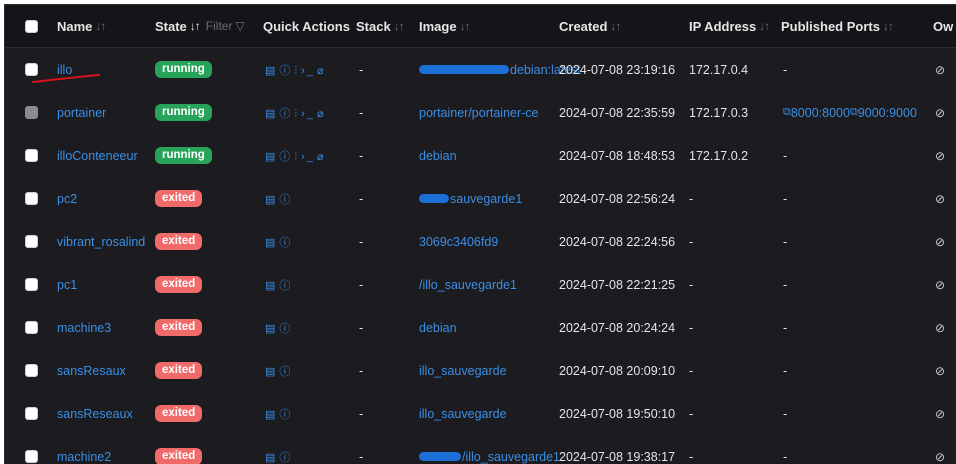 The height and width of the screenshot is (464, 956). I want to click on header-ip: IP Address ↓↑, so click(729, 26).